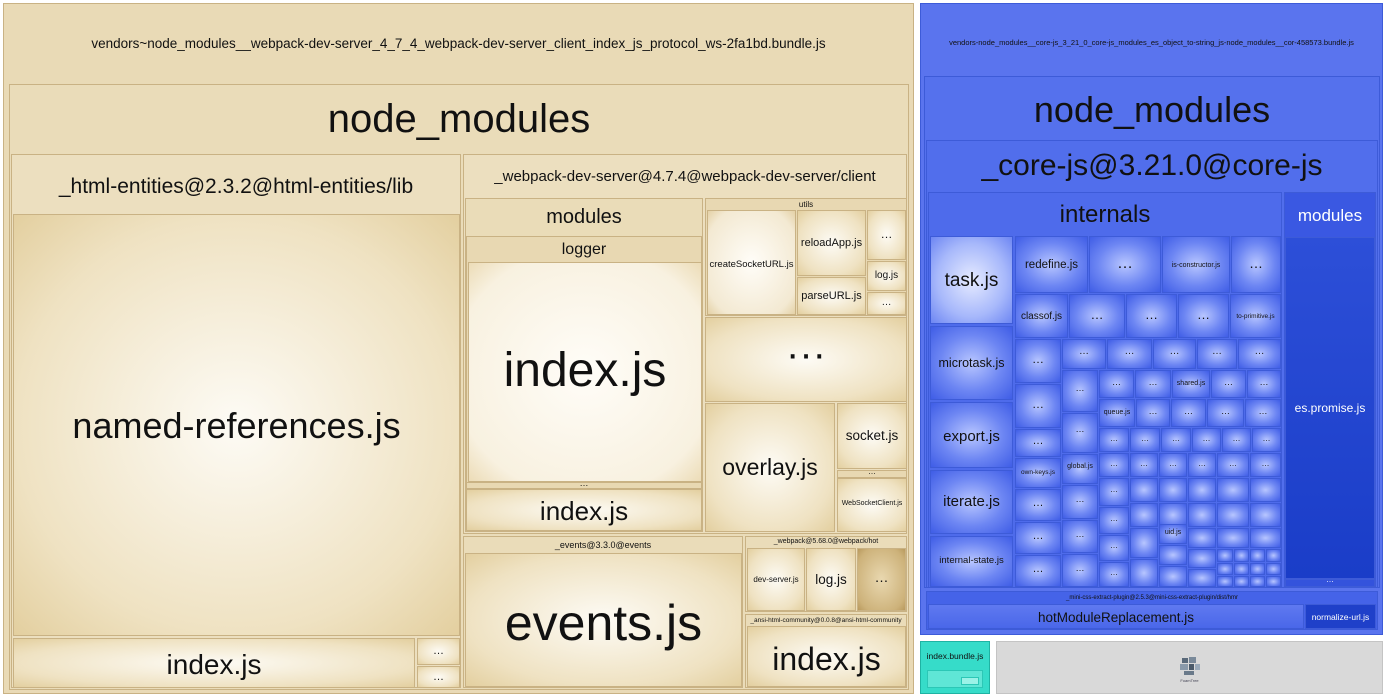  What do you see at coordinates (1196, 264) in the screenshot?
I see `is-constructor-js-tile: is-constructor.js` at bounding box center [1196, 264].